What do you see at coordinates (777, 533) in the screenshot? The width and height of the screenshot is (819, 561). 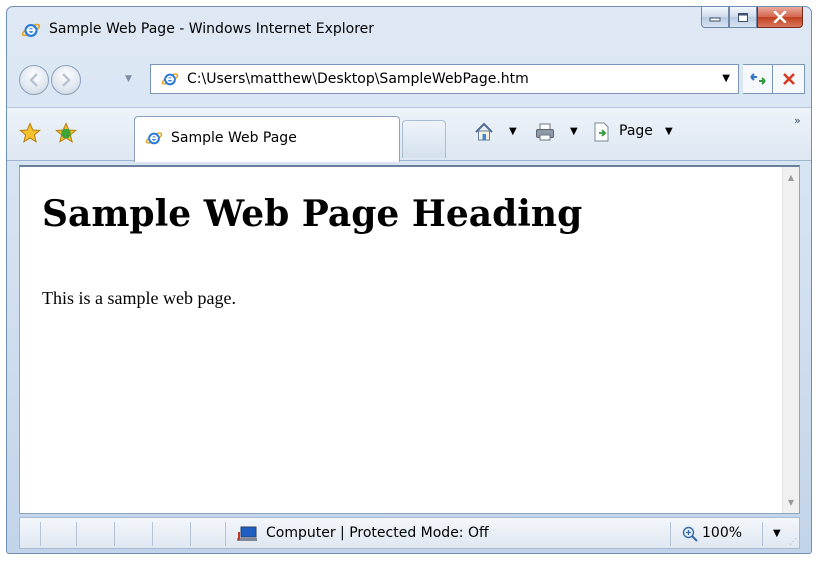 I see `zoom-dropdown: ▼` at bounding box center [777, 533].